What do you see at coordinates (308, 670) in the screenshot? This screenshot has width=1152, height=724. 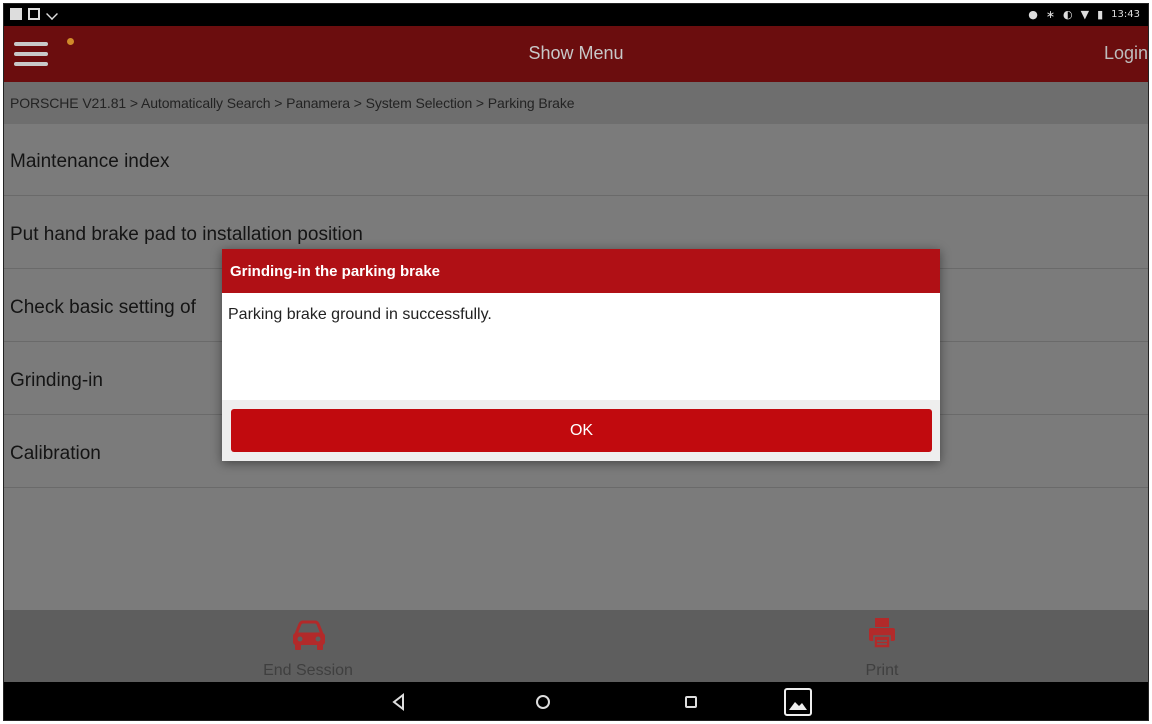 I see `end-session-label: End Session` at bounding box center [308, 670].